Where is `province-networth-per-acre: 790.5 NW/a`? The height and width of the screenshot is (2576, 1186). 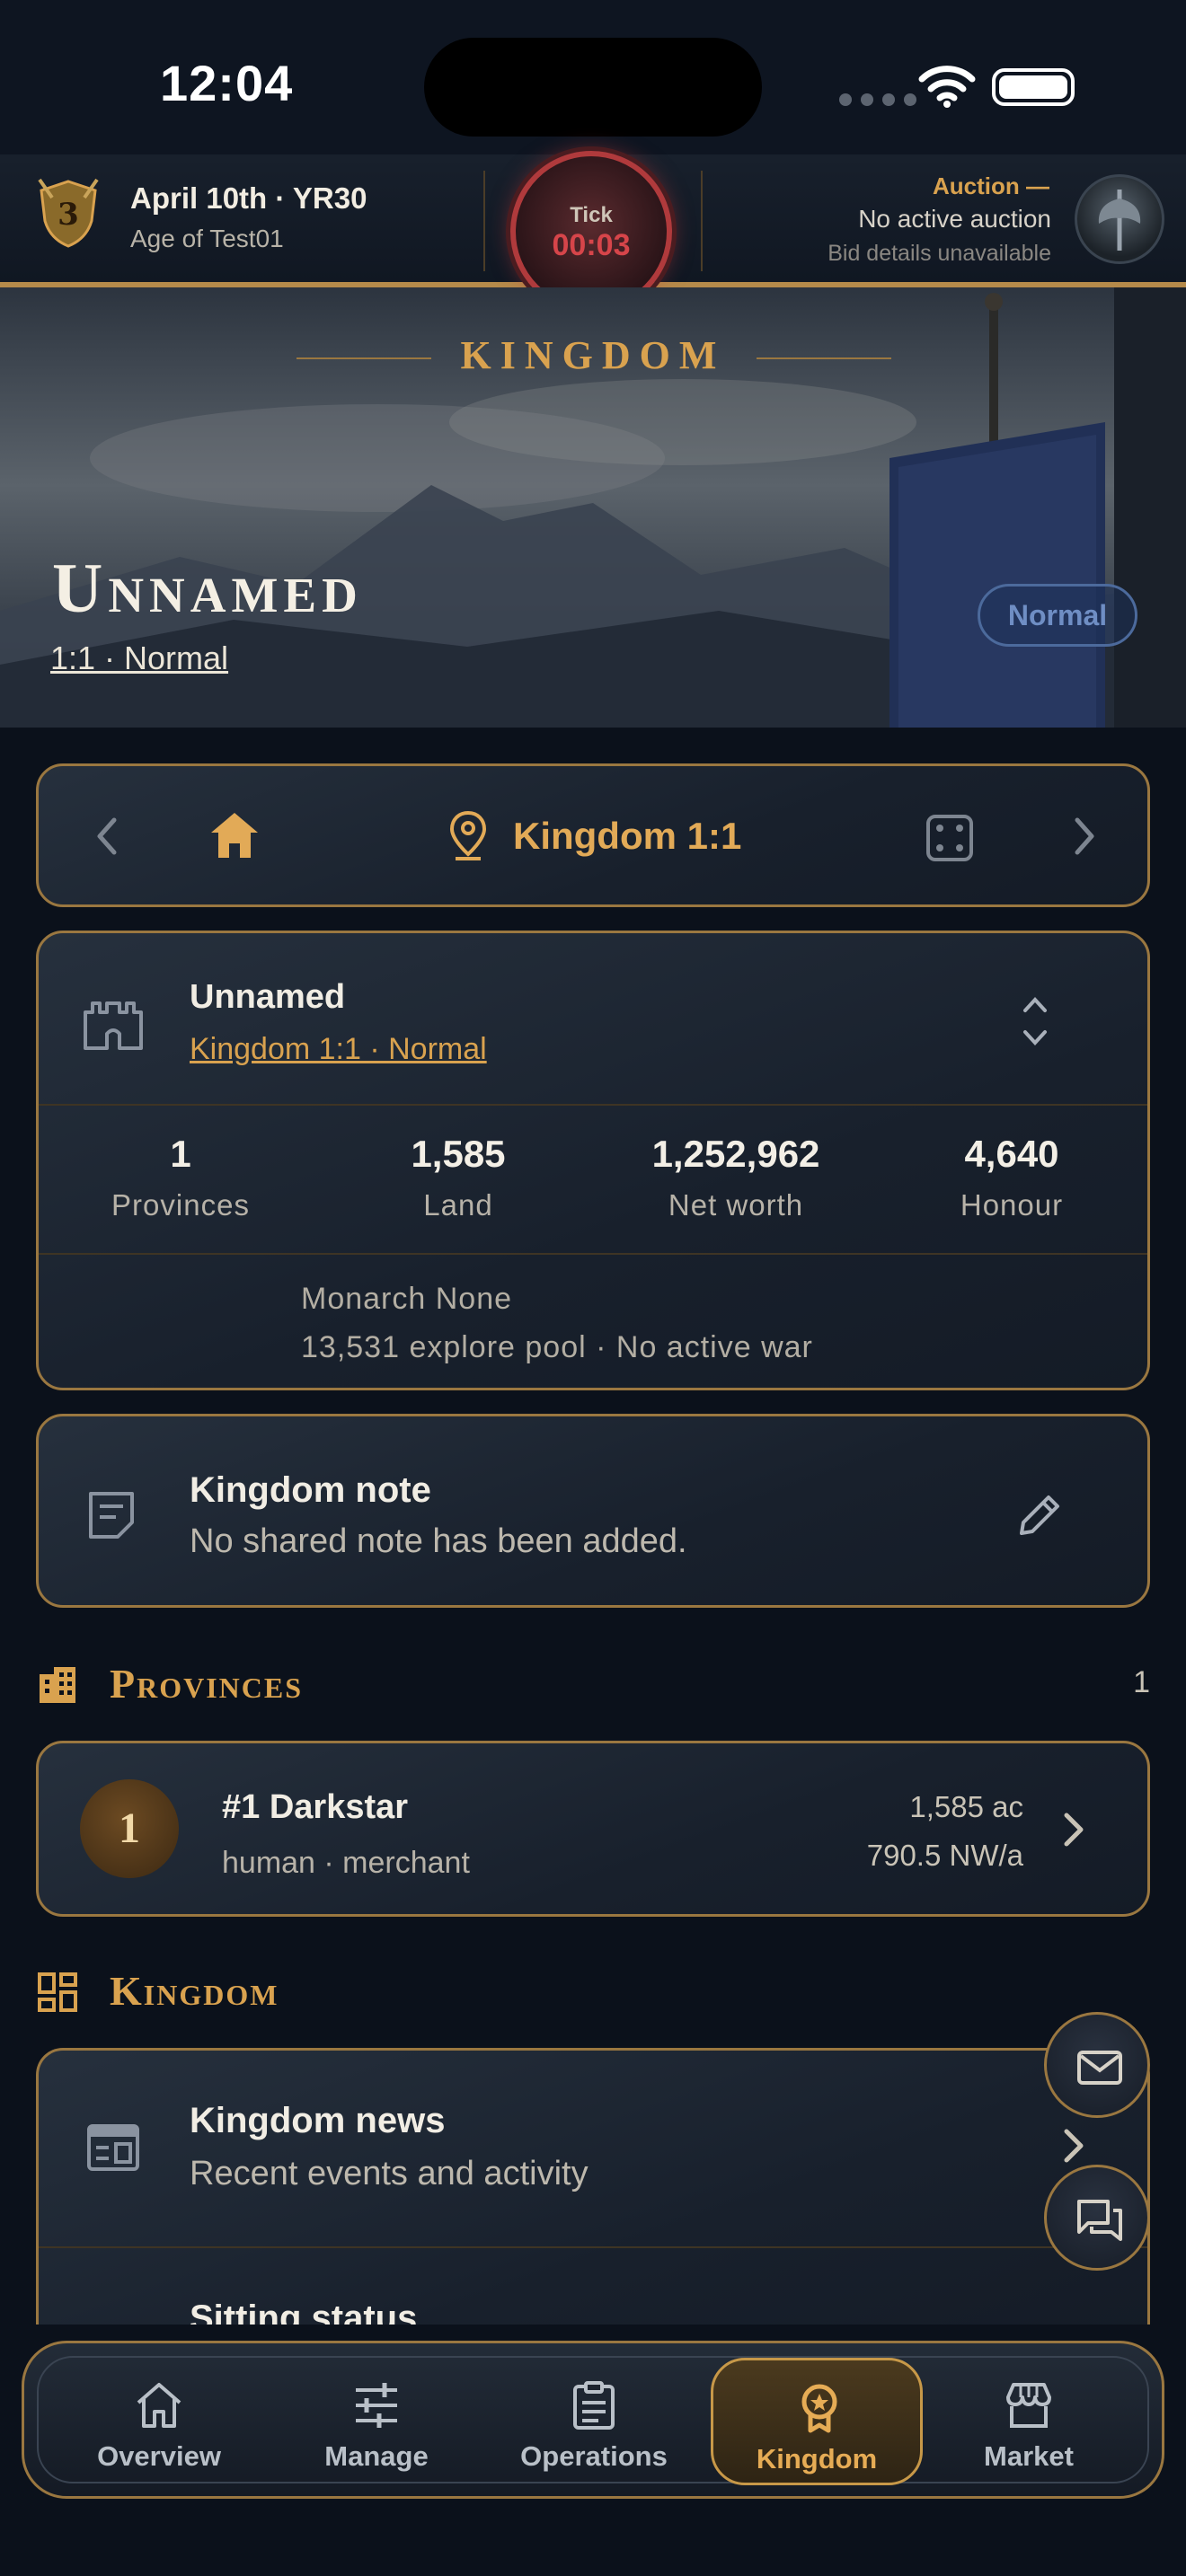 province-networth-per-acre: 790.5 NW/a is located at coordinates (944, 1855).